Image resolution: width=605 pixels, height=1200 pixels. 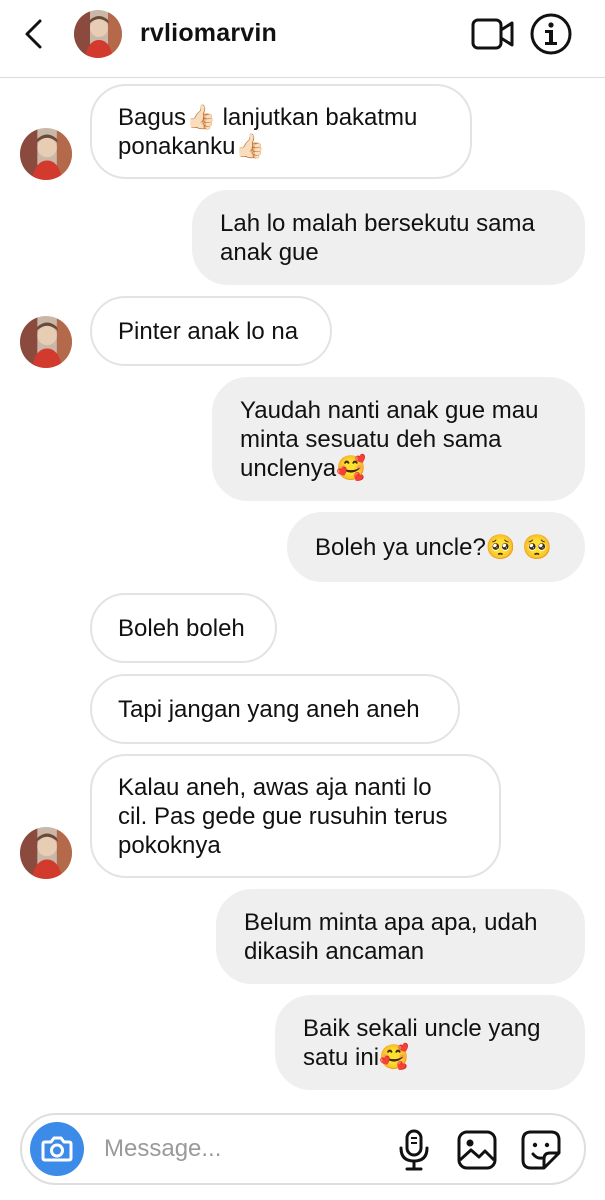 I want to click on video-call-button, so click(x=493, y=34).